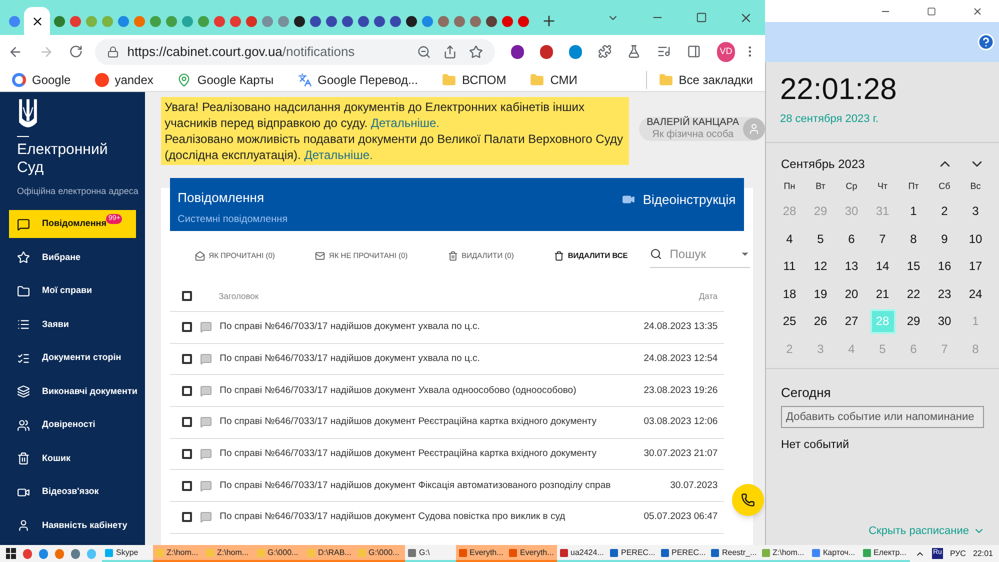  I want to click on calendar-day: 11, so click(789, 266).